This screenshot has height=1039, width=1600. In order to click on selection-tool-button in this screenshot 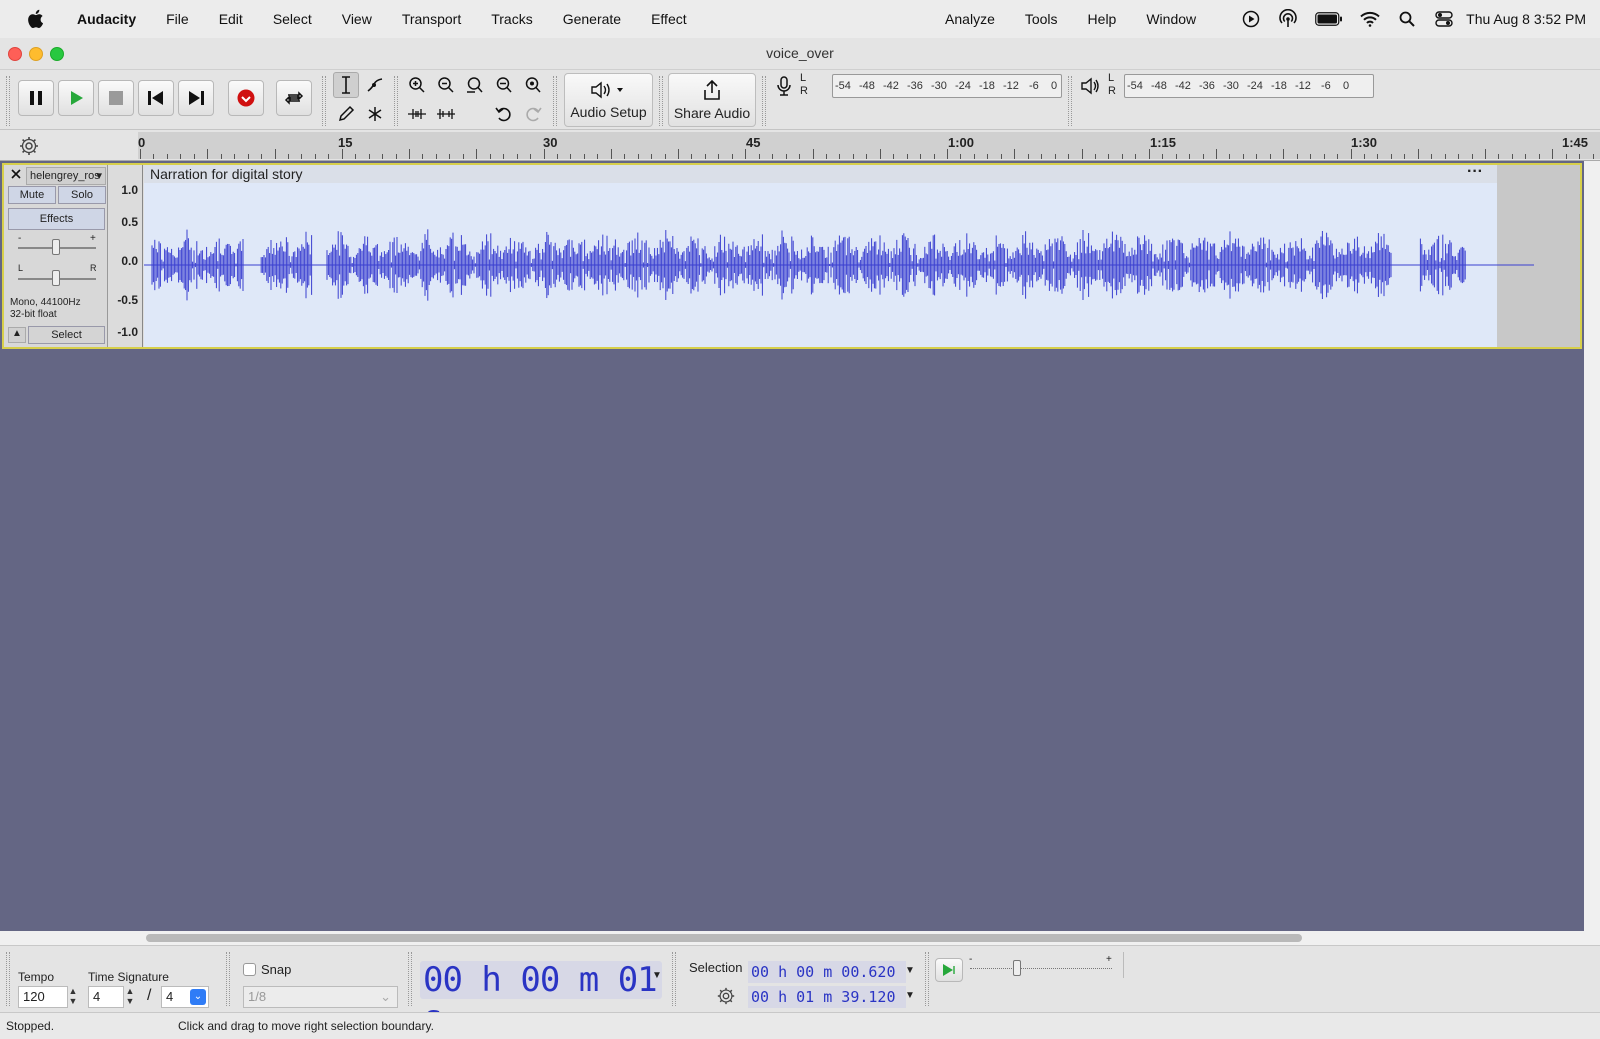, I will do `click(346, 85)`.